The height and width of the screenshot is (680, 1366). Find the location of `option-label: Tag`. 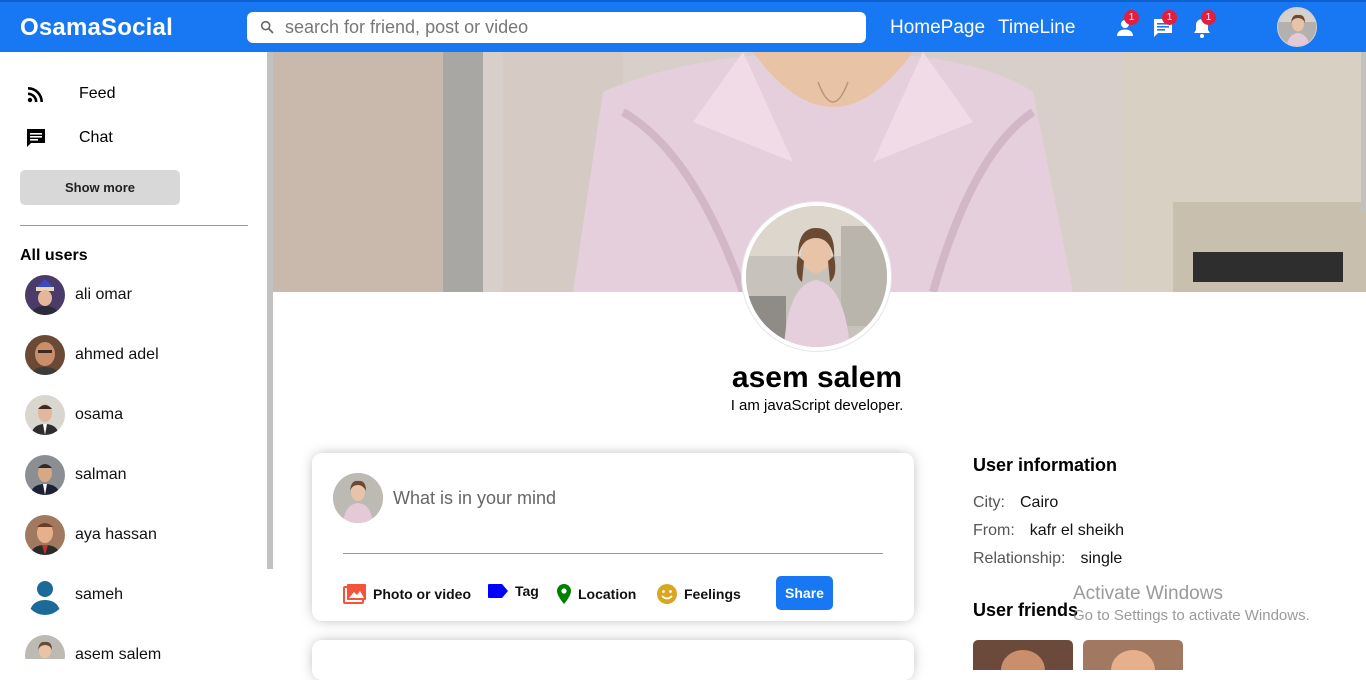

option-label: Tag is located at coordinates (527, 591).